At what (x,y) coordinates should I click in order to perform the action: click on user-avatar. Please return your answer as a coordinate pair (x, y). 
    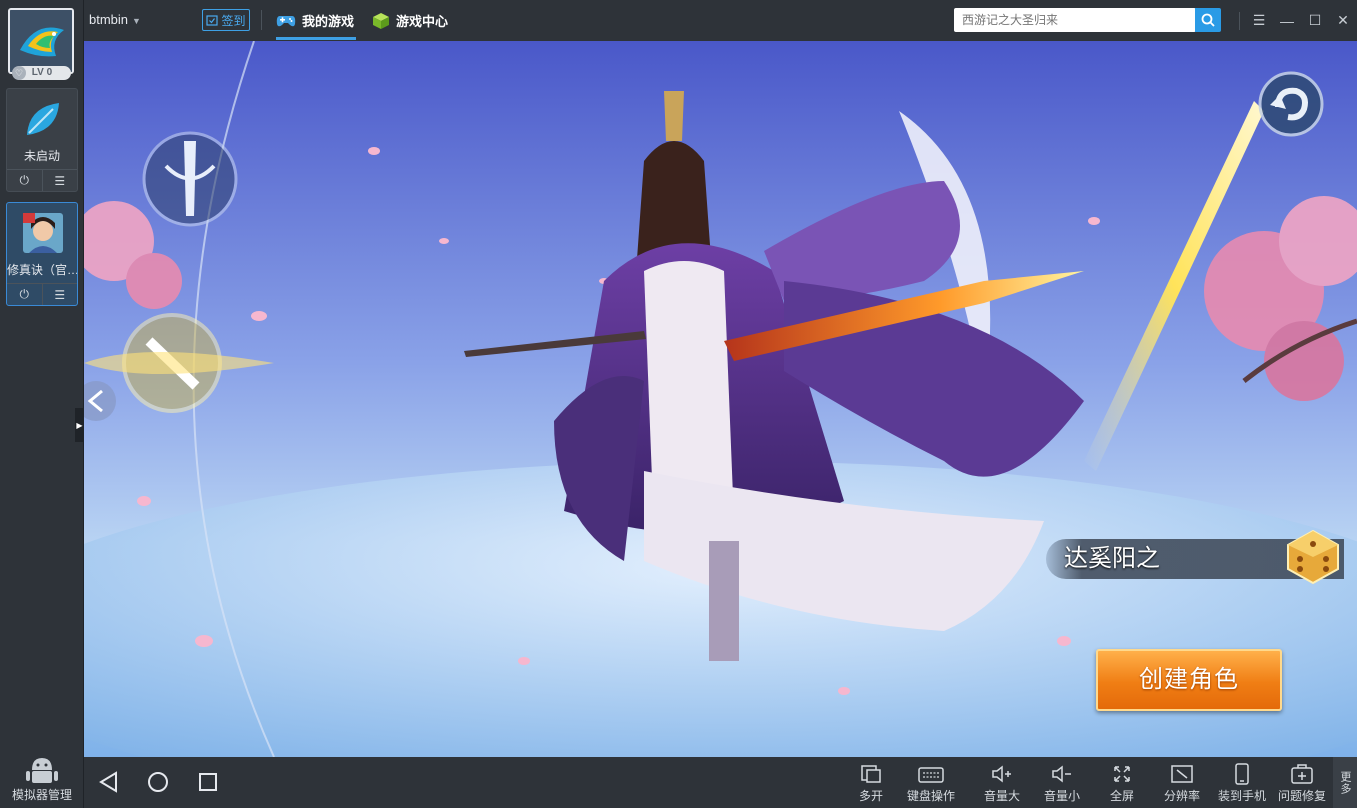
    Looking at the image, I should click on (41, 41).